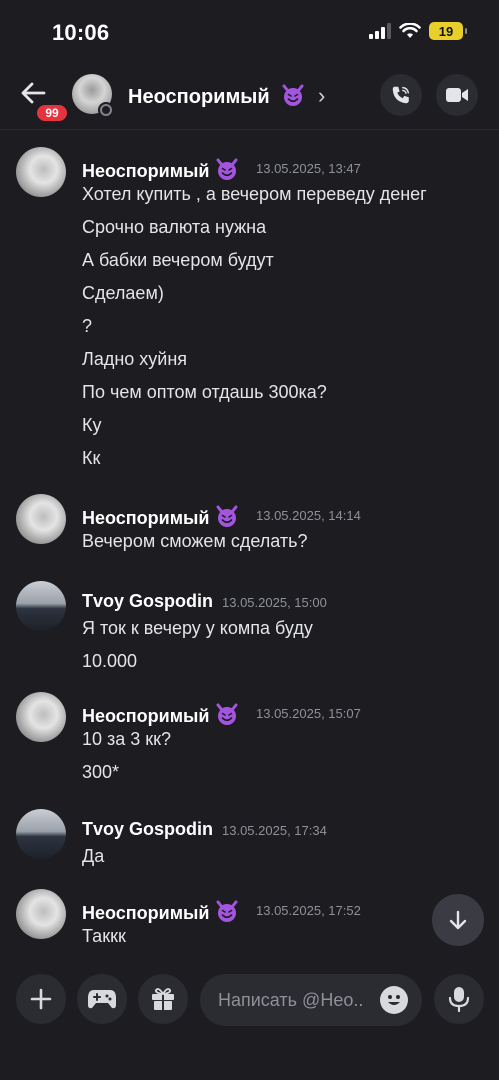  I want to click on gift-icon, so click(163, 999).